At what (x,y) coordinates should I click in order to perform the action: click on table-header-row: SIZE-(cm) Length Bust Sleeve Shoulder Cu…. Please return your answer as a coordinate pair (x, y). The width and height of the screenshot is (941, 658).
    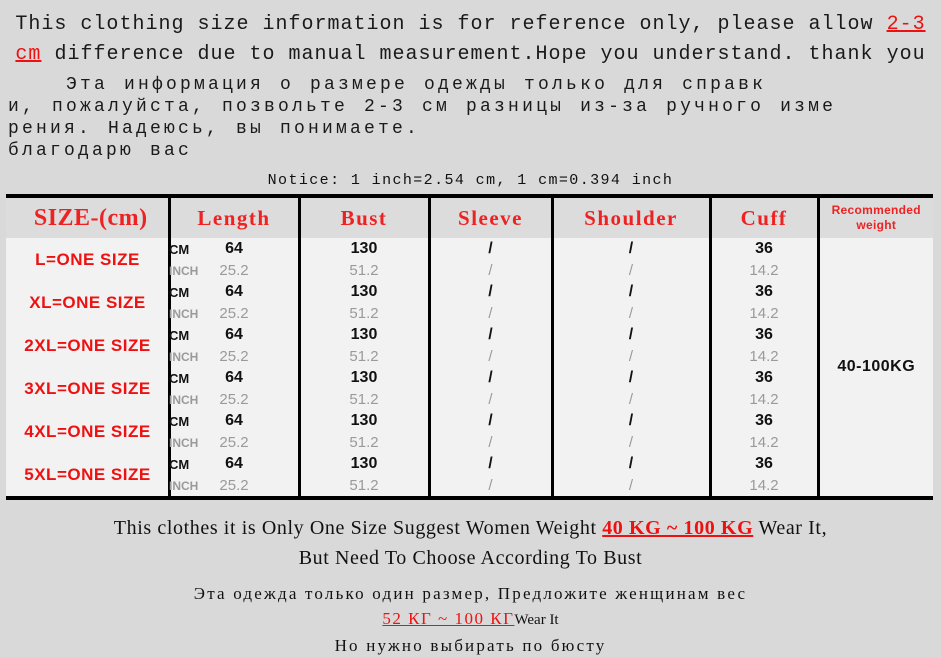
    Looking at the image, I should click on (469, 217).